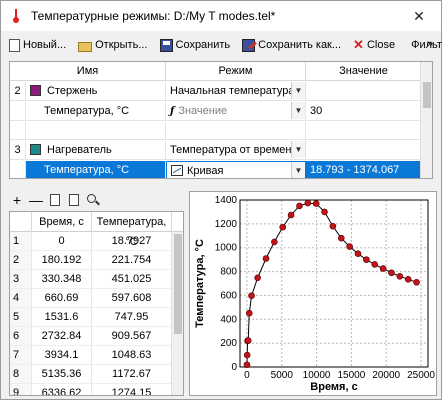 Image resolution: width=442 pixels, height=400 pixels. I want to click on table-row: 9 6336.62 1274.15, so click(91, 389).